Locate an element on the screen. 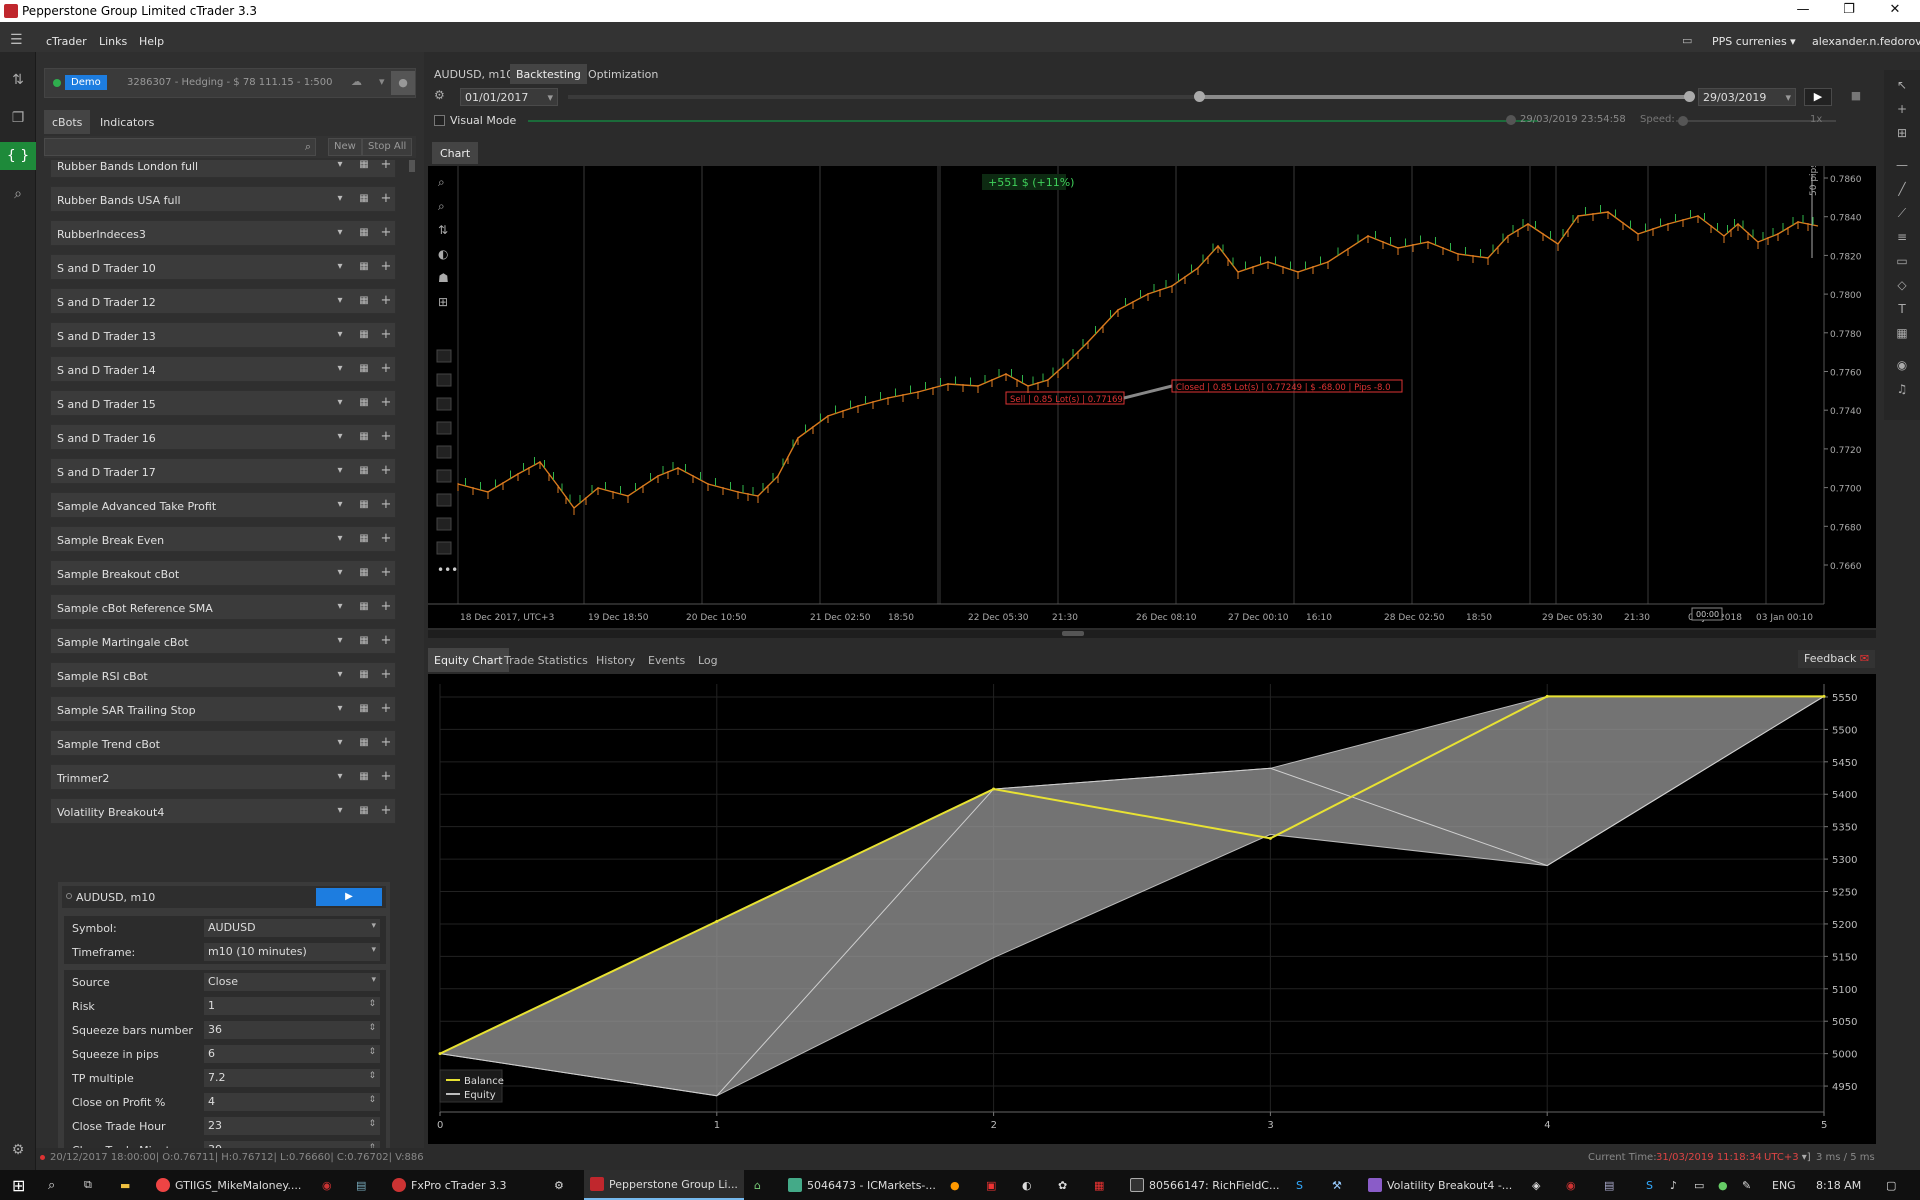 This screenshot has width=1920, height=1200. parameter-value: m10 (10 minutes) ▾ is located at coordinates (292, 952).